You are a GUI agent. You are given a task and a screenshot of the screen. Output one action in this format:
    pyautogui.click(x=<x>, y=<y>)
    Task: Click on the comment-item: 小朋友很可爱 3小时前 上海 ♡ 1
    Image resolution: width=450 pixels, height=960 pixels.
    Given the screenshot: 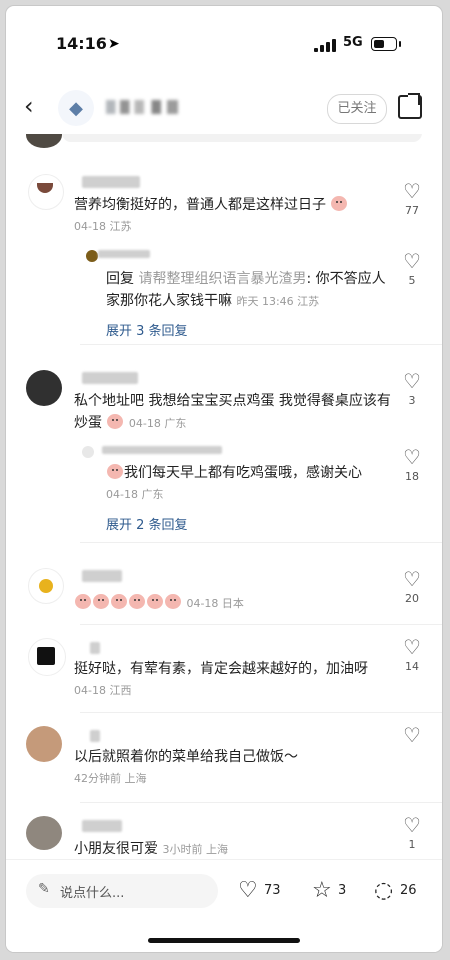 What is the action you would take?
    pyautogui.click(x=224, y=836)
    